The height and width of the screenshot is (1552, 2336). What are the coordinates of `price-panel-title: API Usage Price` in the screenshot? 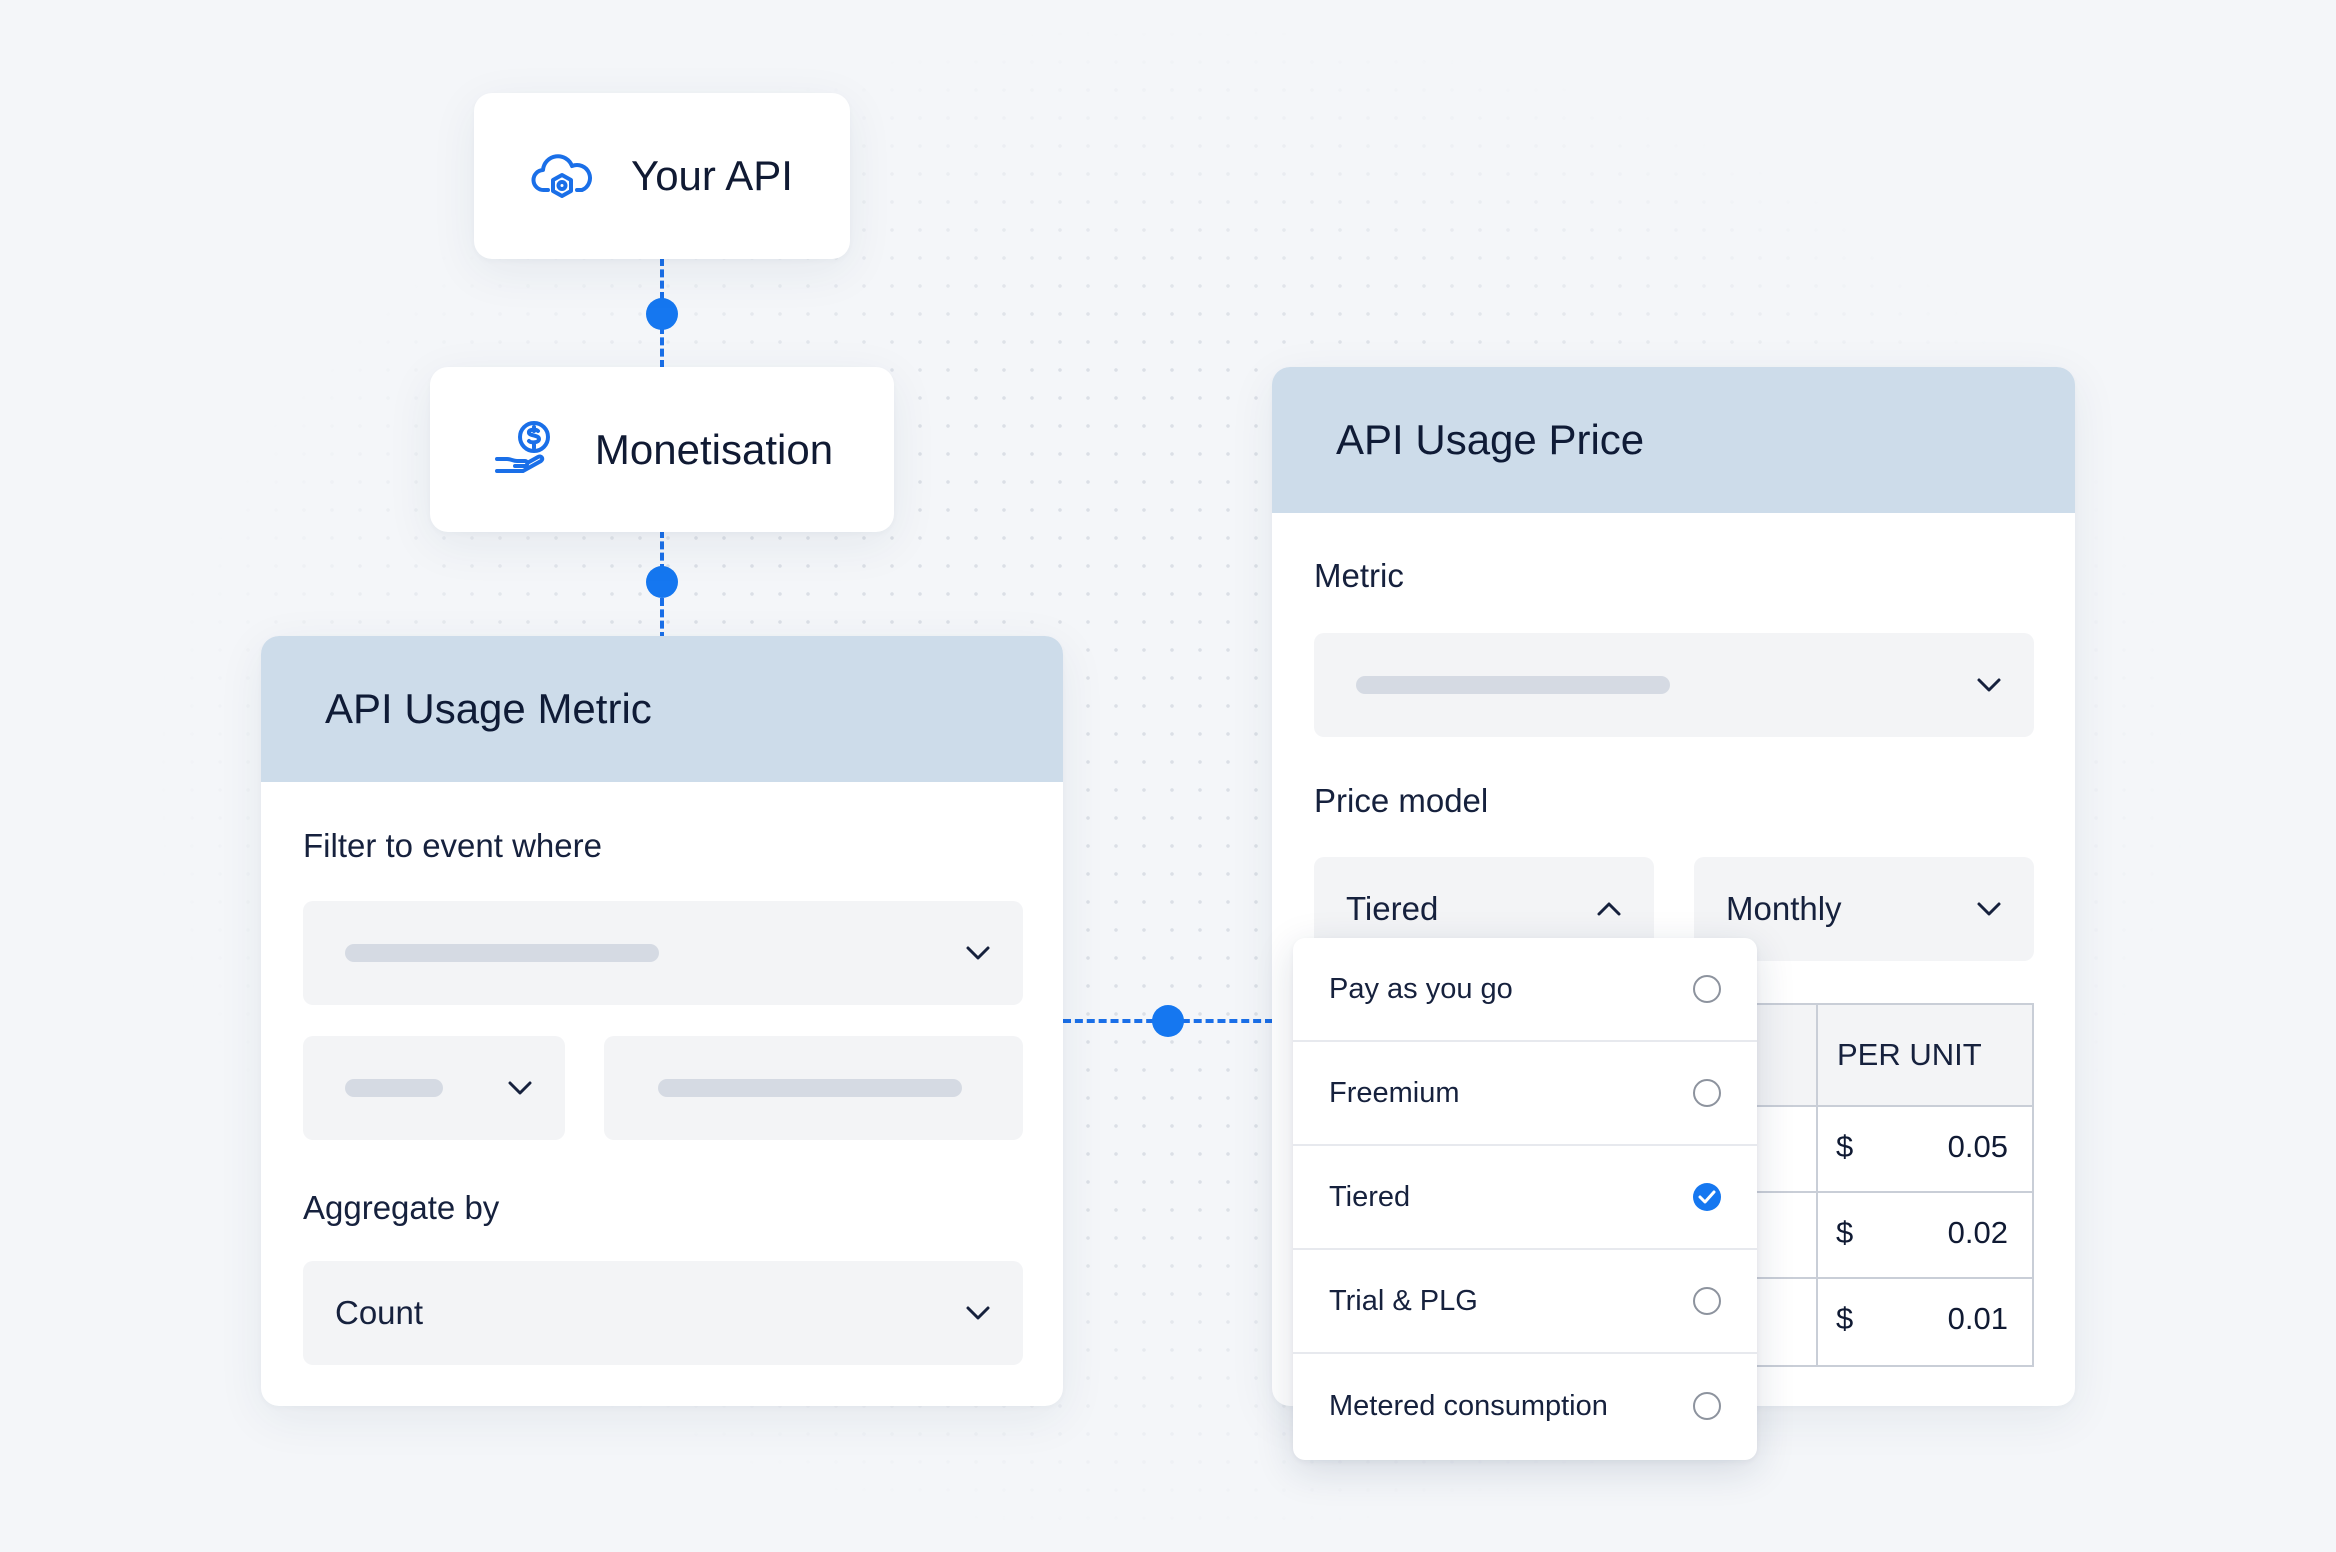 It's located at (1490, 439).